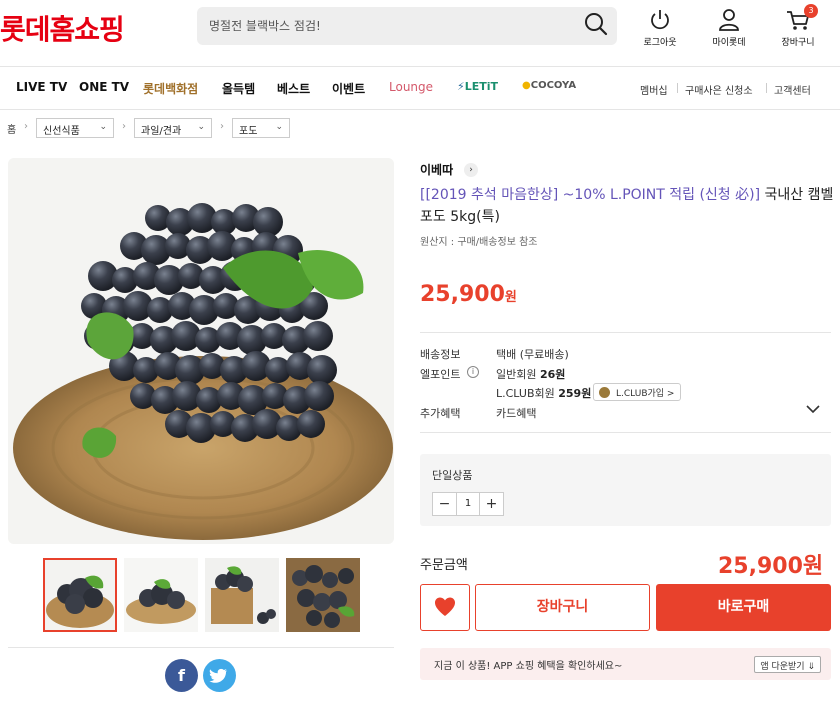 Image resolution: width=840 pixels, height=702 pixels. What do you see at coordinates (645, 394) in the screenshot?
I see `lclub-join-label: L.CLUB가입 >` at bounding box center [645, 394].